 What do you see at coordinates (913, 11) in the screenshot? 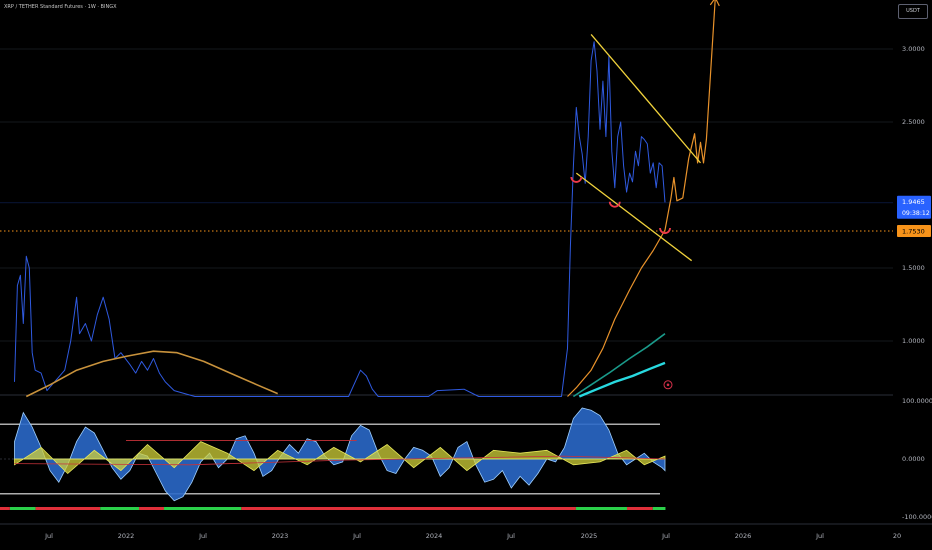
I see `currency-button: USDT` at bounding box center [913, 11].